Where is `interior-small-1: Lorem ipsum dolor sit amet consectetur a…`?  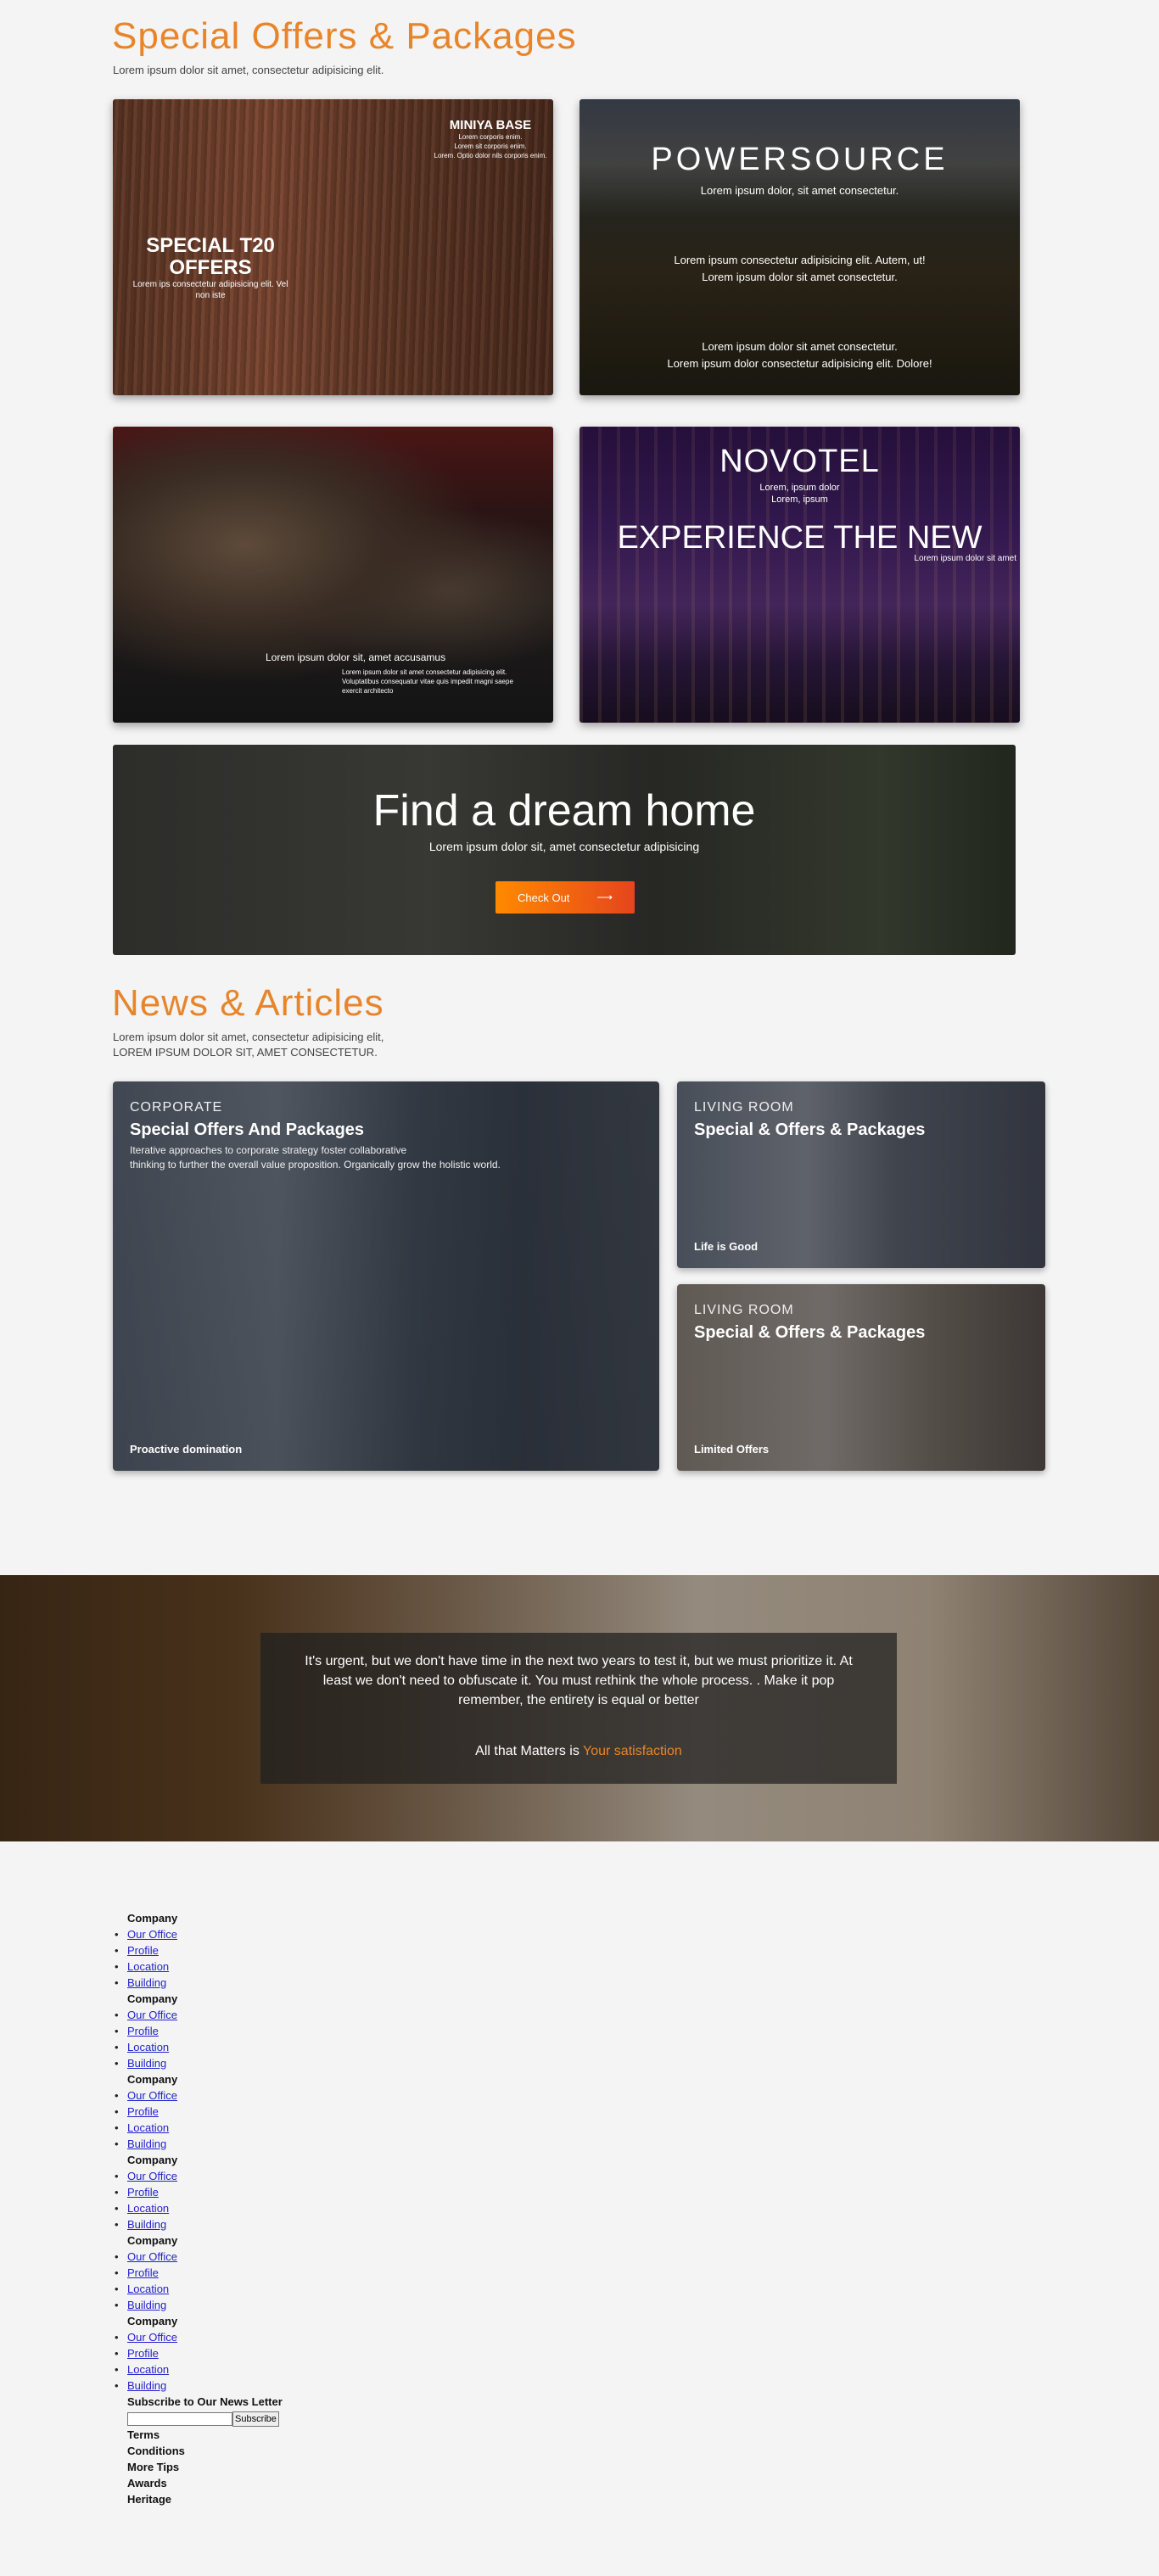 interior-small-1: Lorem ipsum dolor sit amet consectetur a… is located at coordinates (424, 672).